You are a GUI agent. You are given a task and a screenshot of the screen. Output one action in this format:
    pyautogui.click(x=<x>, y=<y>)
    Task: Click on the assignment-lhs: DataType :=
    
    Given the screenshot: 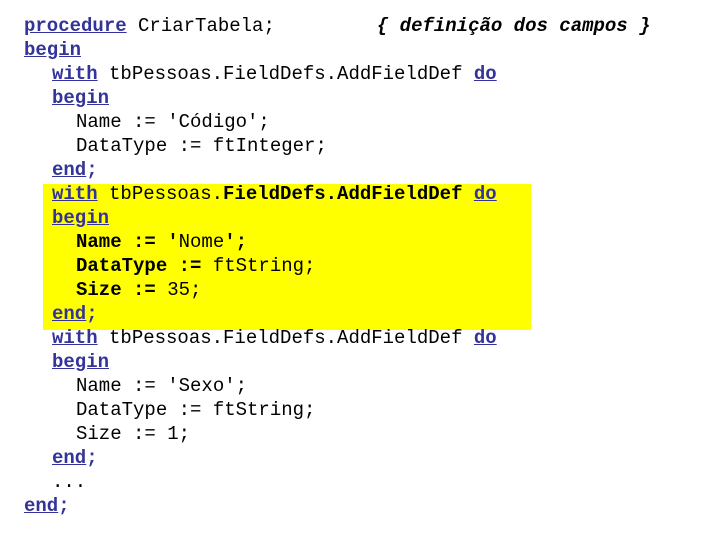 What is the action you would take?
    pyautogui.click(x=144, y=266)
    